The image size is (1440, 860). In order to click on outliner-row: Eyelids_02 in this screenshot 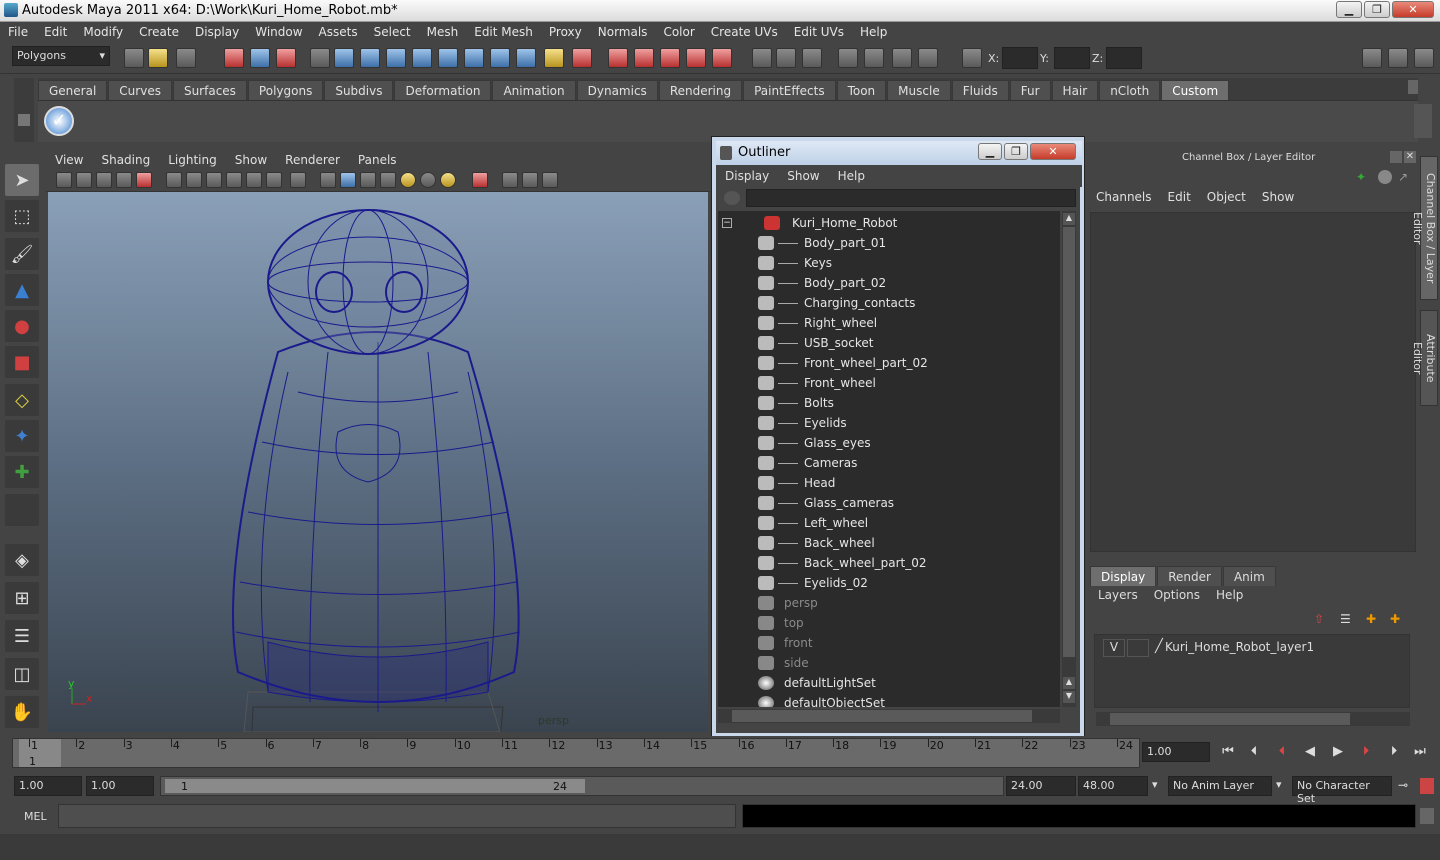, I will do `click(888, 583)`.